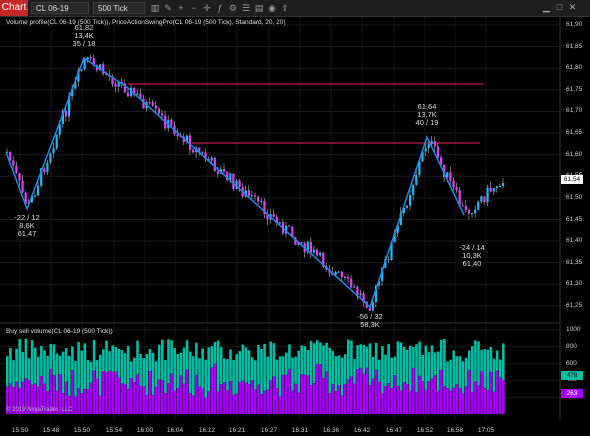 The height and width of the screenshot is (436, 590). Describe the element at coordinates (84, 43) in the screenshot. I see `annotation-line: 35 / 18` at that location.